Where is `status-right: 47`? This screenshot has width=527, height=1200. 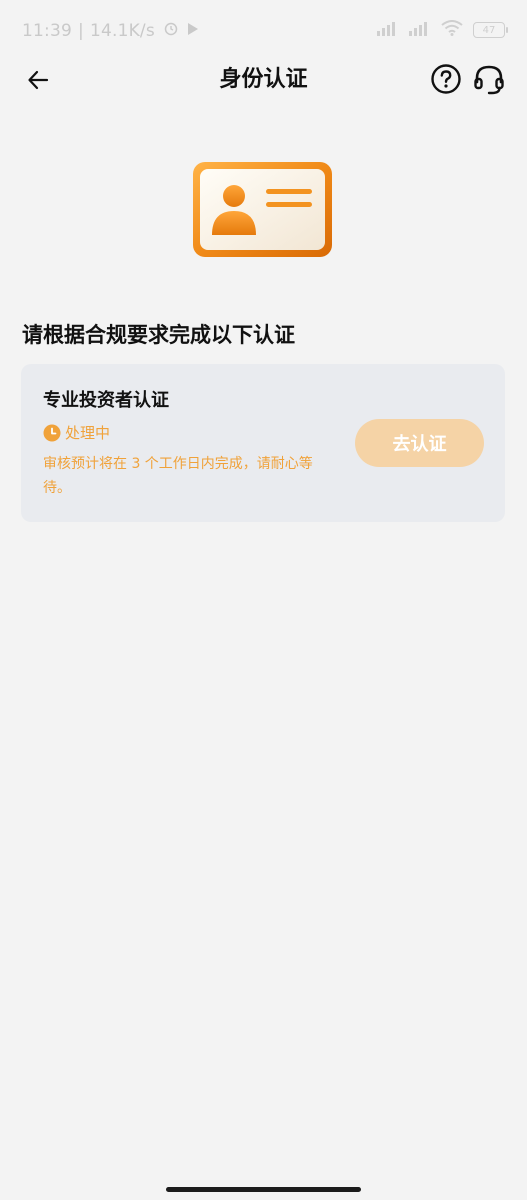
status-right: 47 is located at coordinates (442, 30).